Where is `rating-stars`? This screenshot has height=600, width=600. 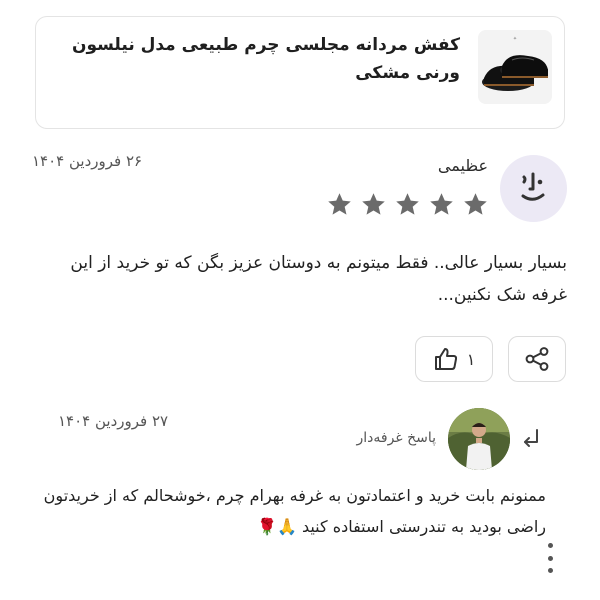 rating-stars is located at coordinates (407, 206).